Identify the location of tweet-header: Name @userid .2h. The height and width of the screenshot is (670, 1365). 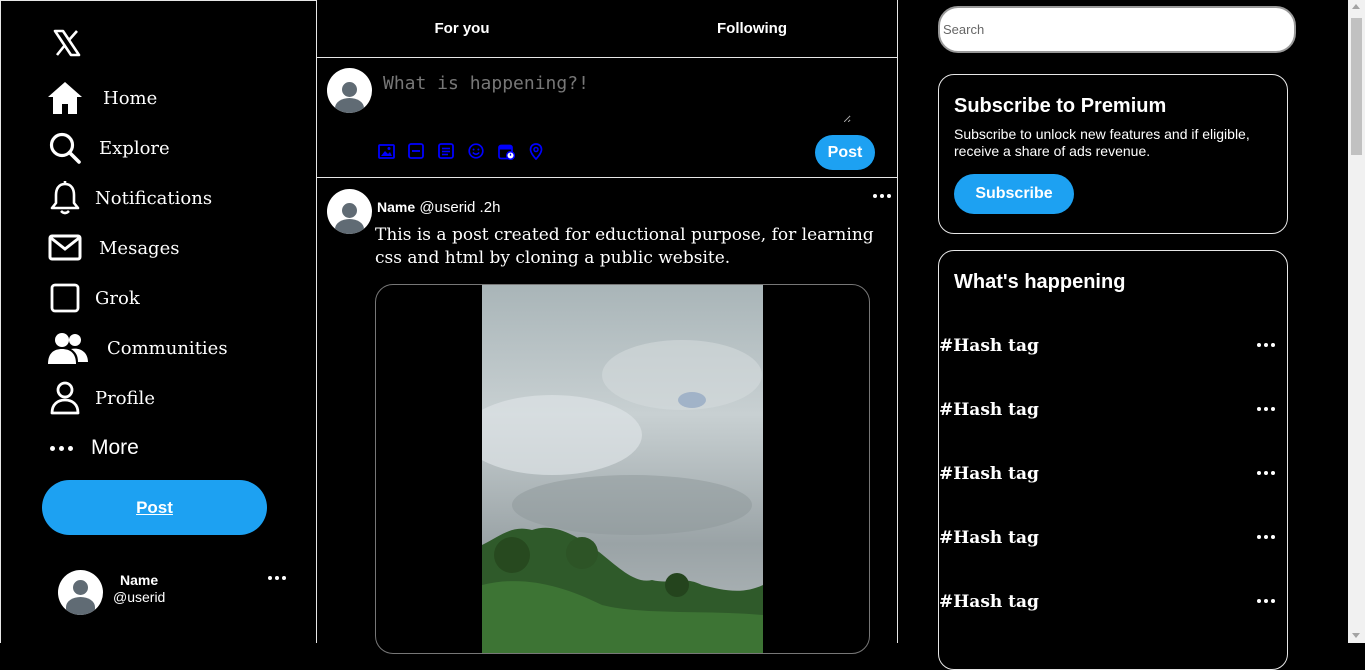
(438, 207).